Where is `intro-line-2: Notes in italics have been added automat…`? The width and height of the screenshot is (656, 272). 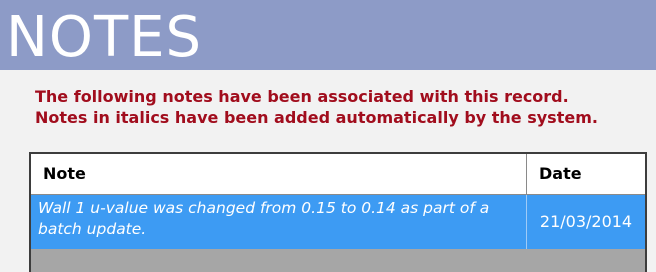 intro-line-2: Notes in italics have been added automat… is located at coordinates (316, 117).